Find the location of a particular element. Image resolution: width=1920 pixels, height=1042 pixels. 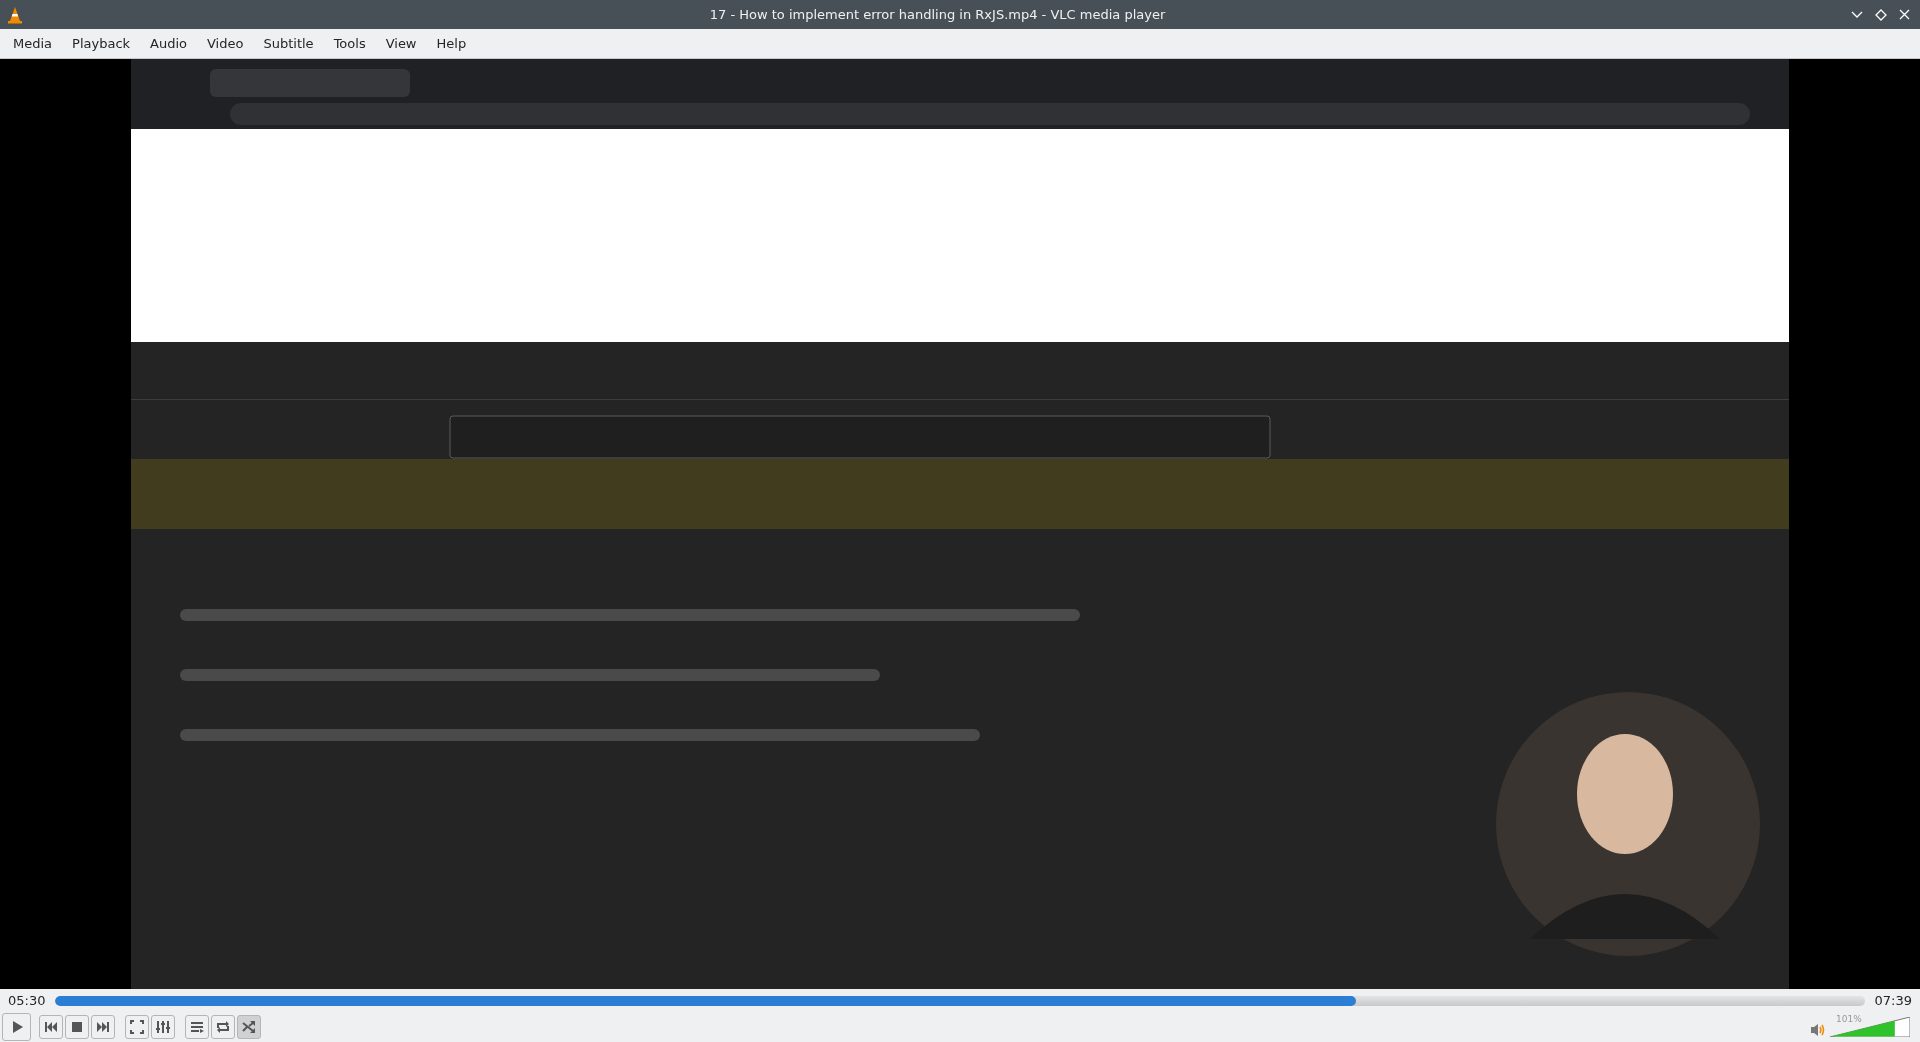

fullscreen-icon is located at coordinates (137, 1027).